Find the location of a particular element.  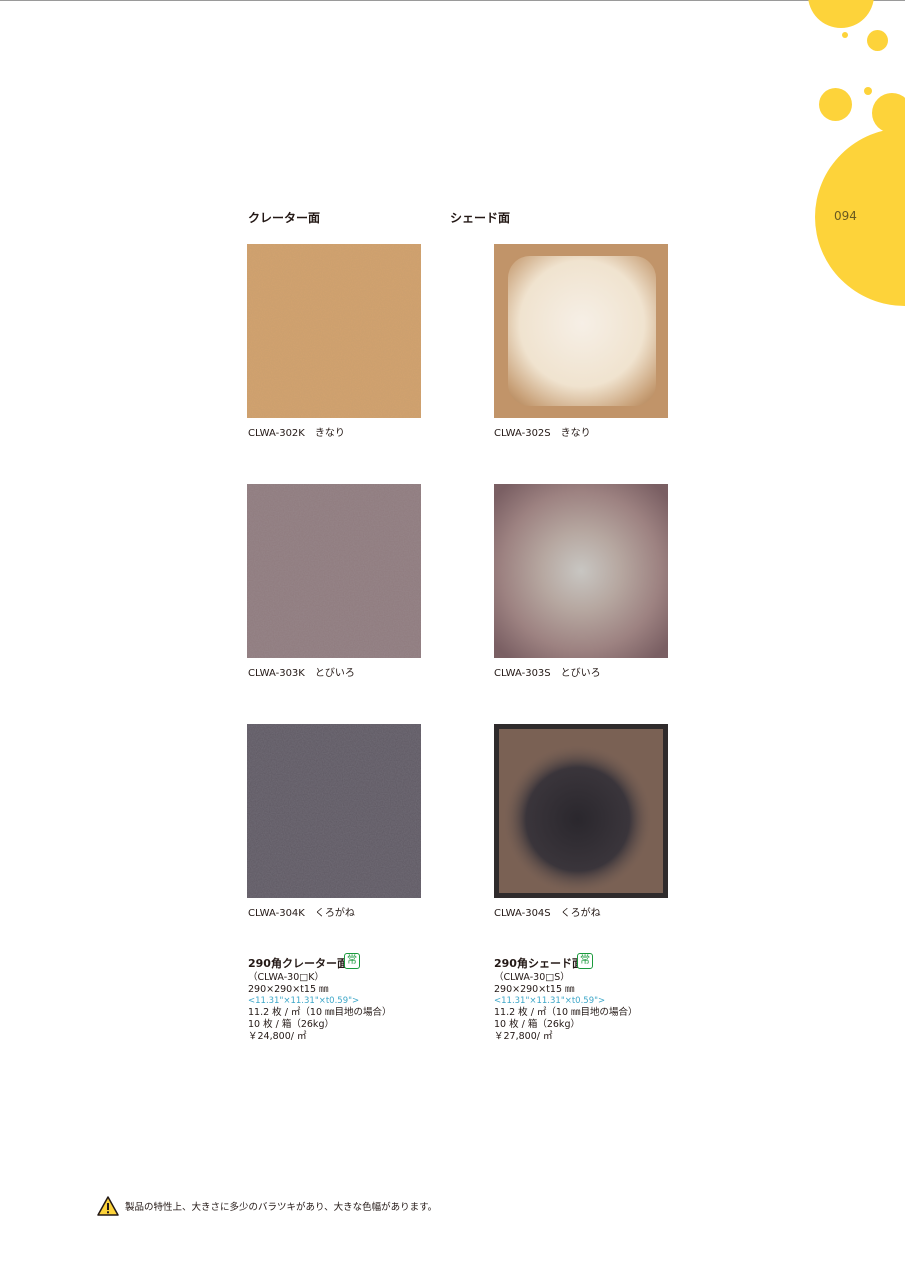

tile-image-302k is located at coordinates (334, 331).